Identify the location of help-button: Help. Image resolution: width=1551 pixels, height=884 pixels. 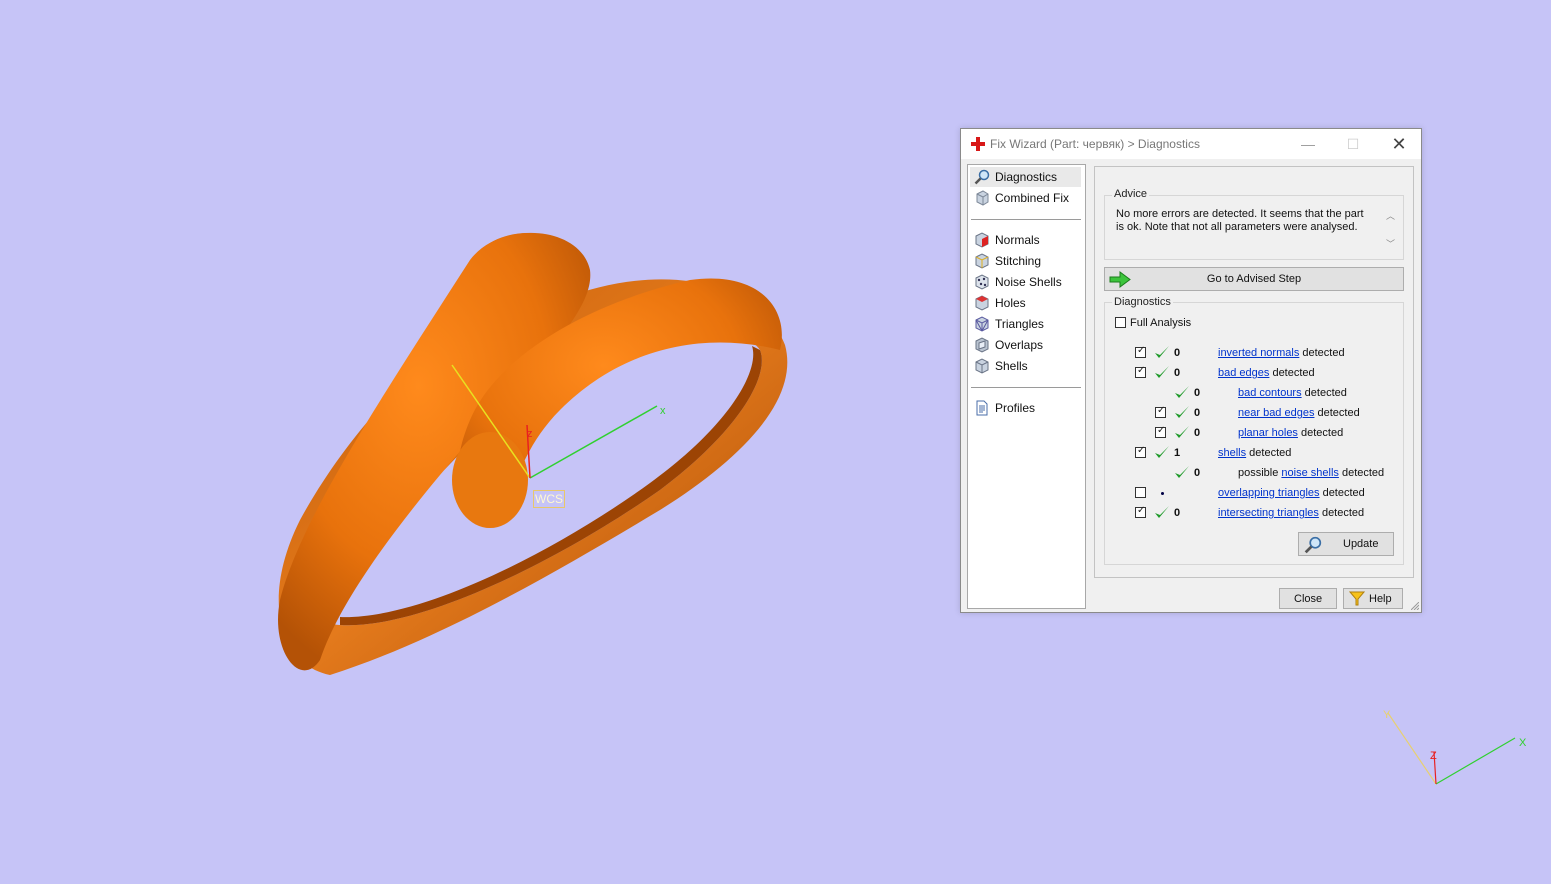
(1373, 598).